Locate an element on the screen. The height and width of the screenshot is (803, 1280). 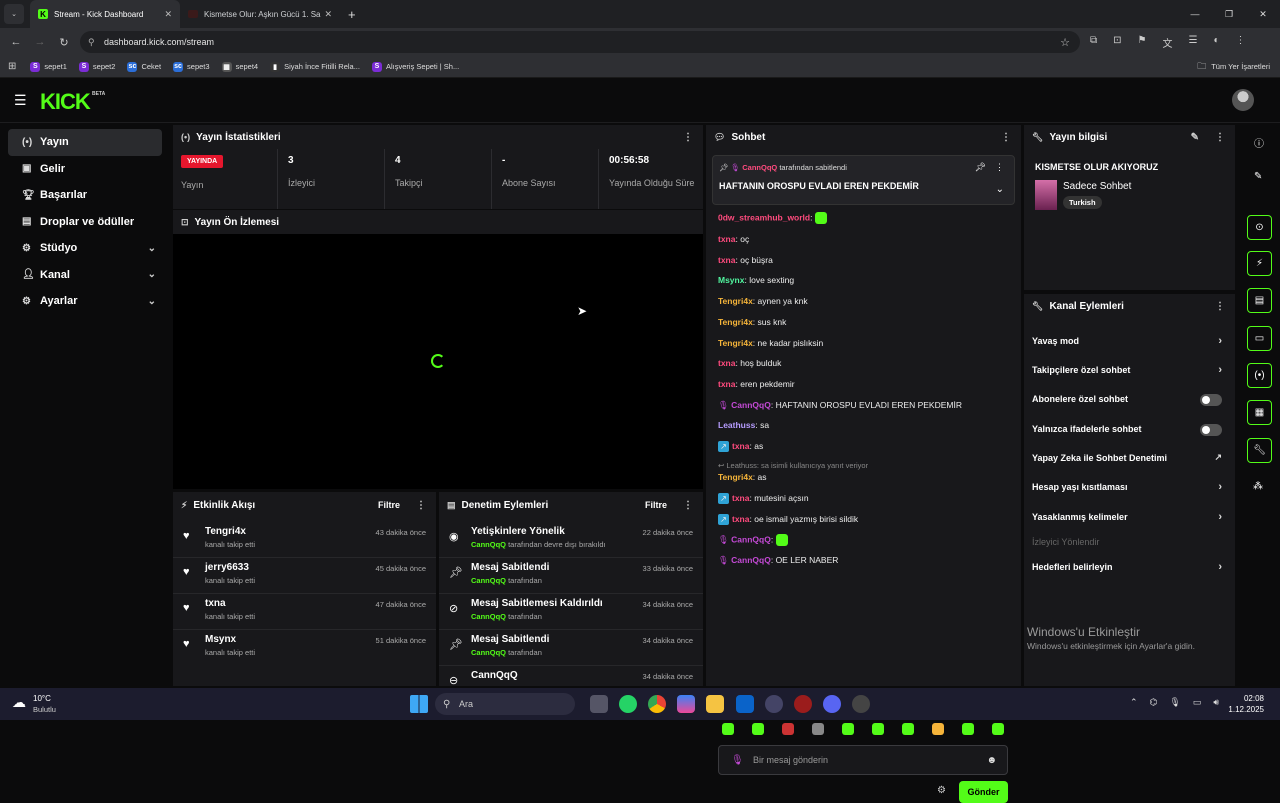
chat-username: Msynx is located at coordinates (731, 280).